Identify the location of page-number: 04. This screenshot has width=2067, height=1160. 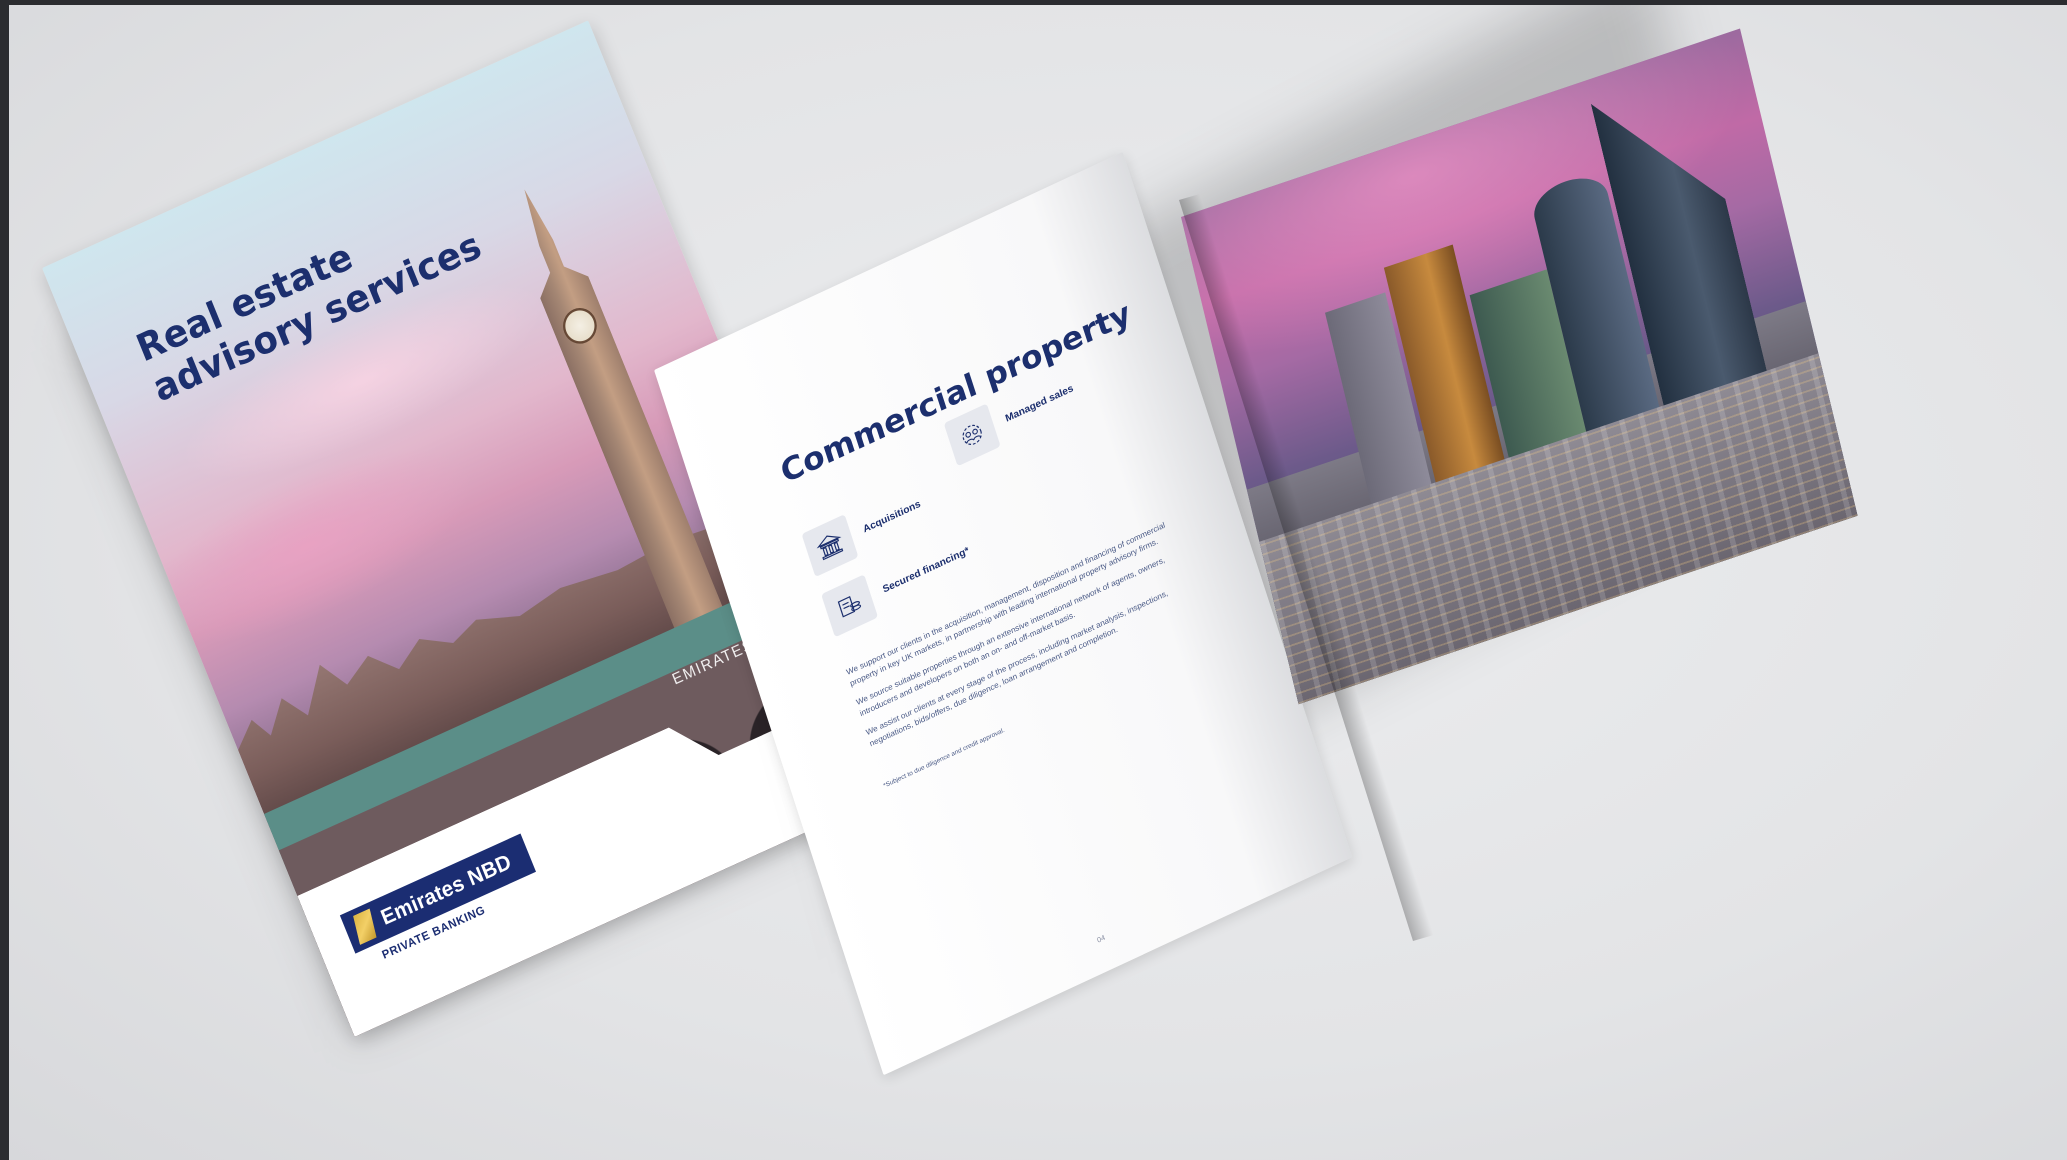
(1101, 939).